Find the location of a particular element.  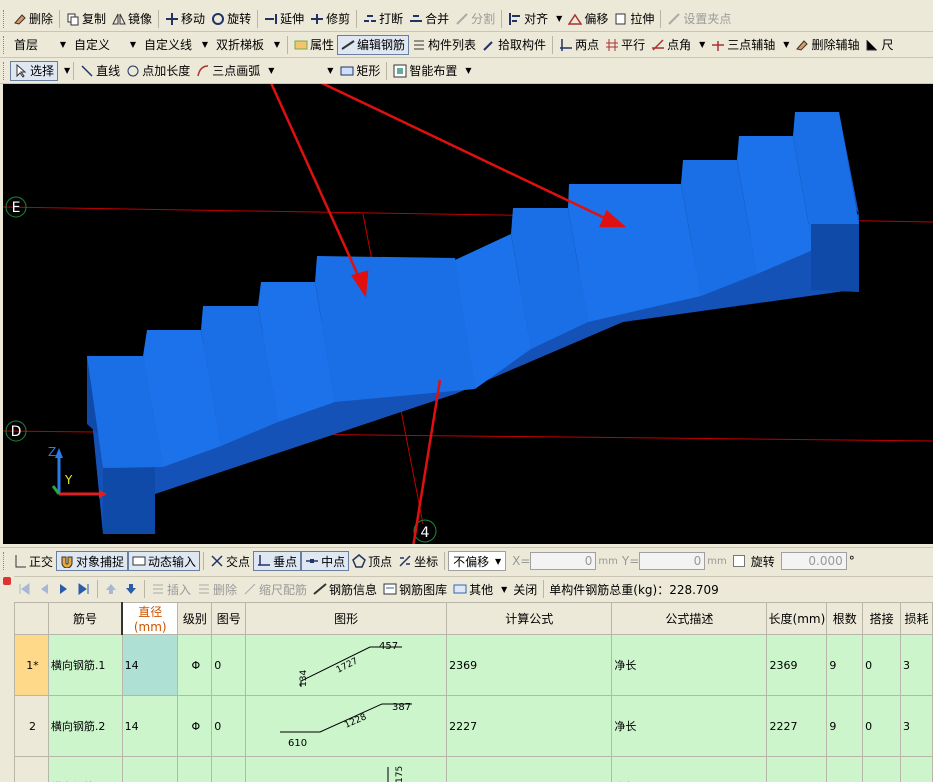

column-header: 公式描述 is located at coordinates (689, 618).